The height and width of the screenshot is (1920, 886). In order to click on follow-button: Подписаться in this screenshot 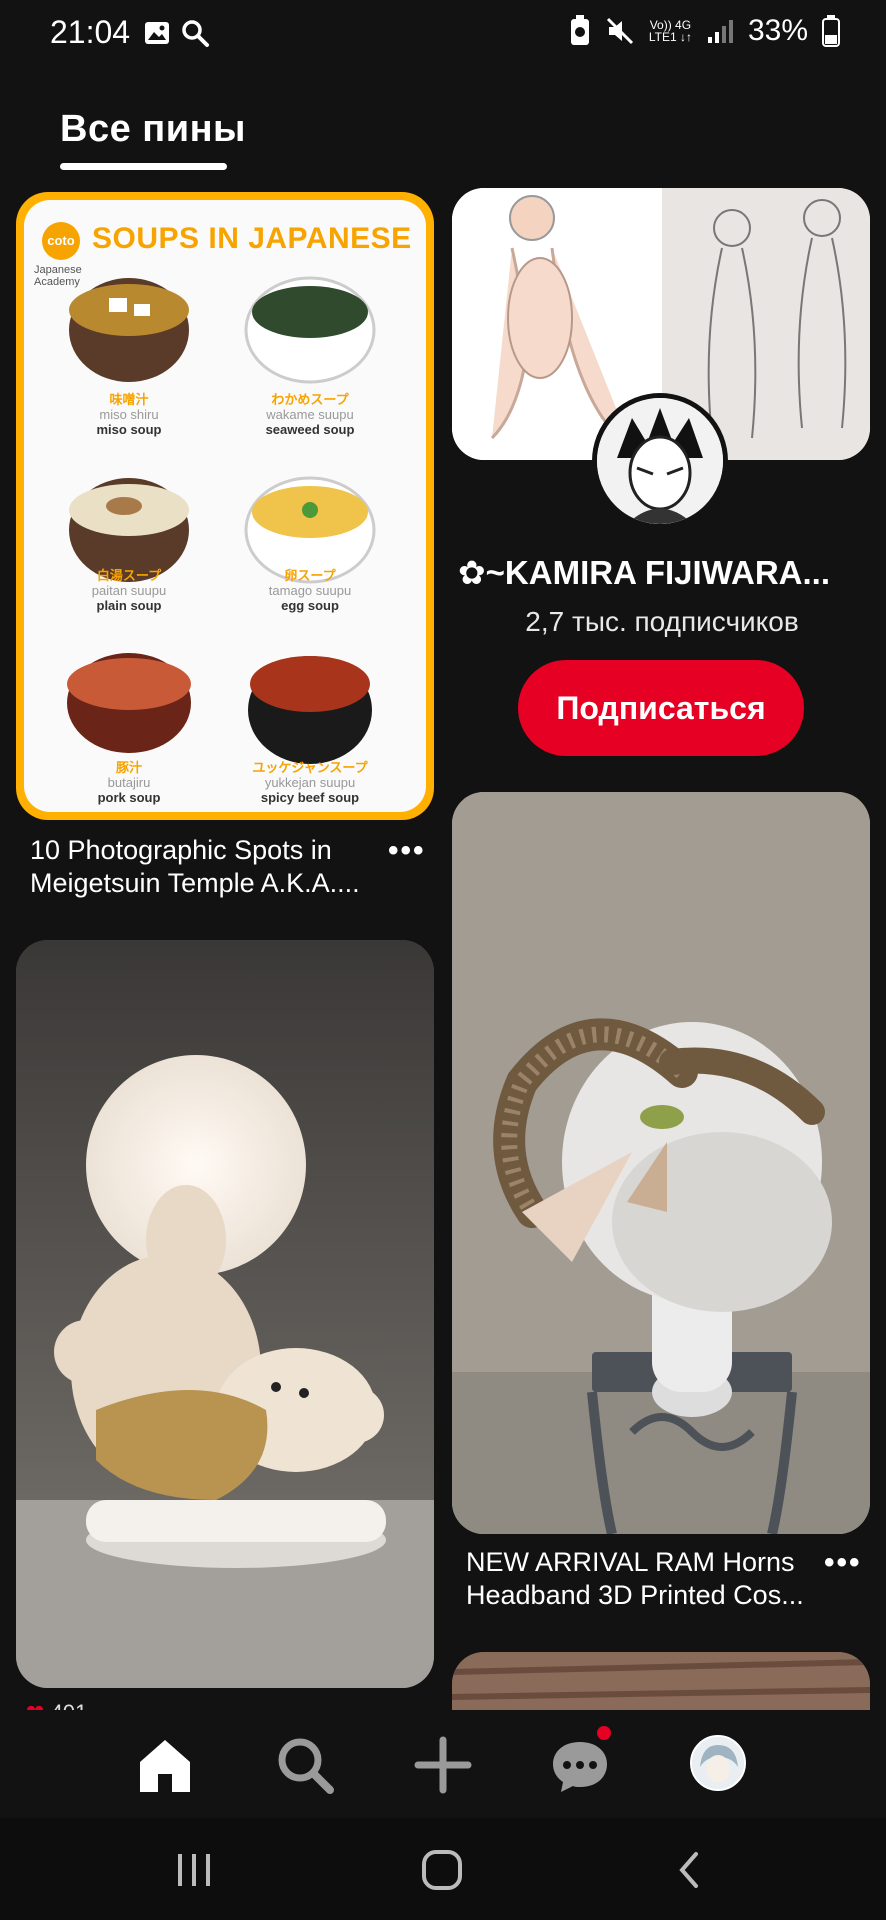, I will do `click(661, 708)`.